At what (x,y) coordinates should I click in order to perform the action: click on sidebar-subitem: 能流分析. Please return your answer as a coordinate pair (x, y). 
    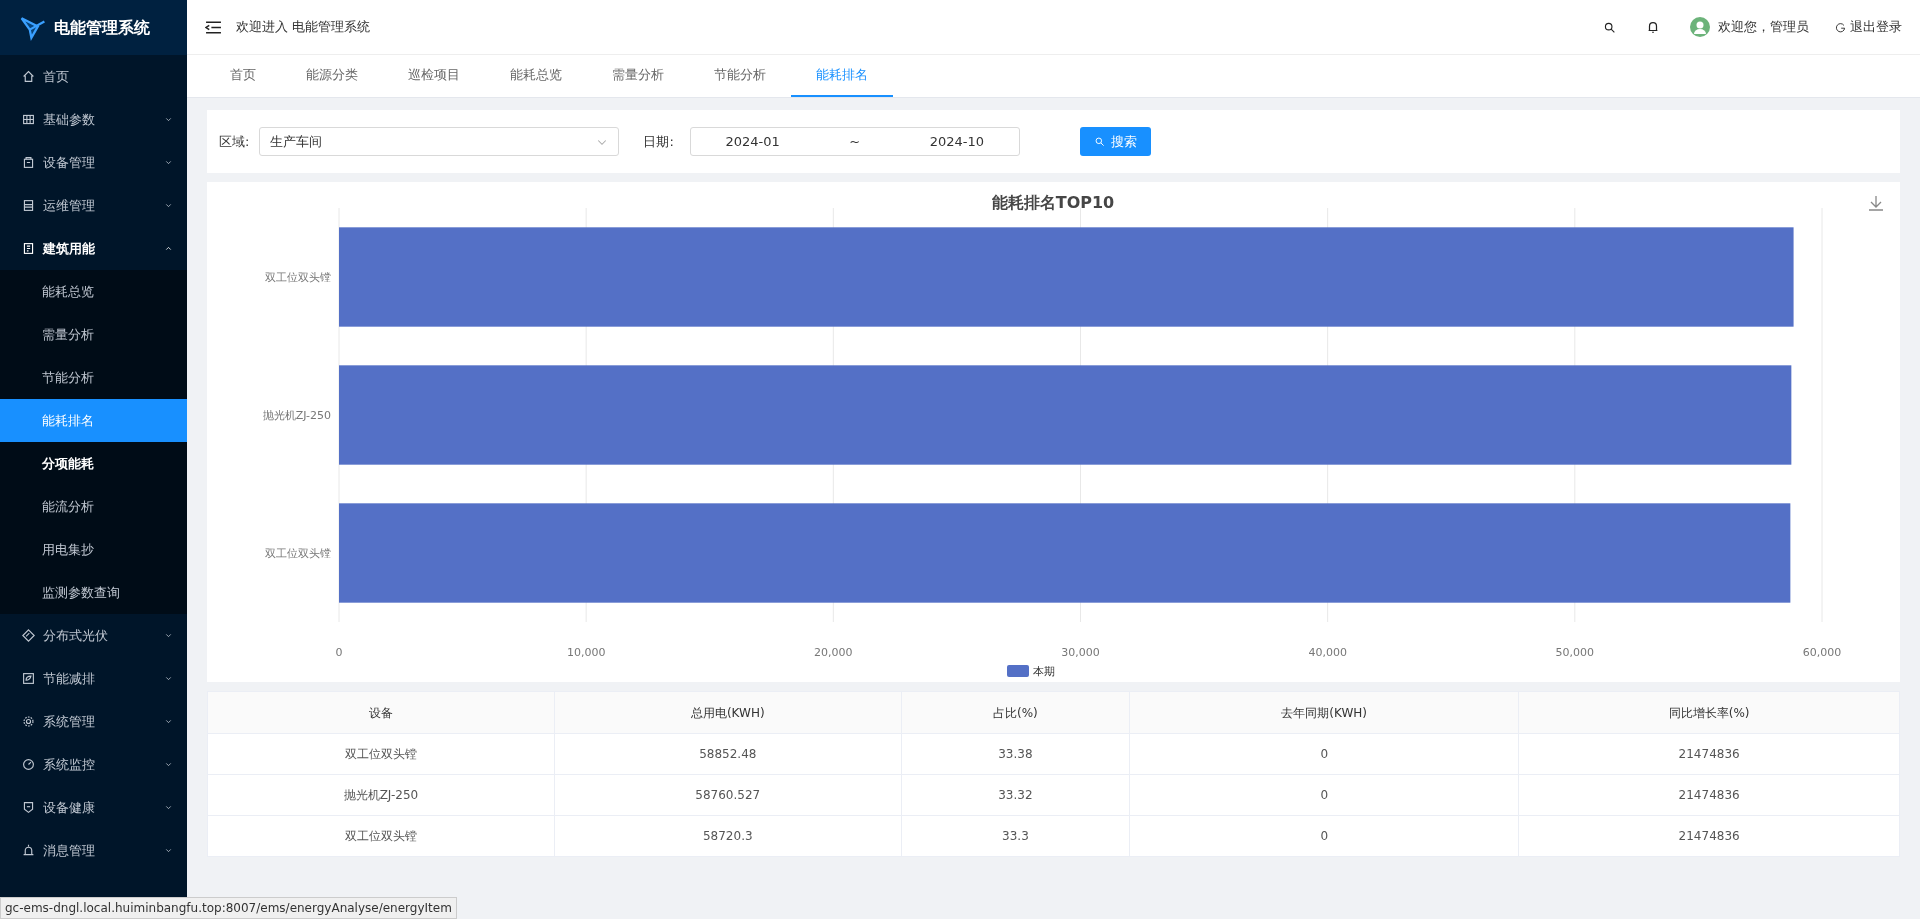
    Looking at the image, I should click on (93, 506).